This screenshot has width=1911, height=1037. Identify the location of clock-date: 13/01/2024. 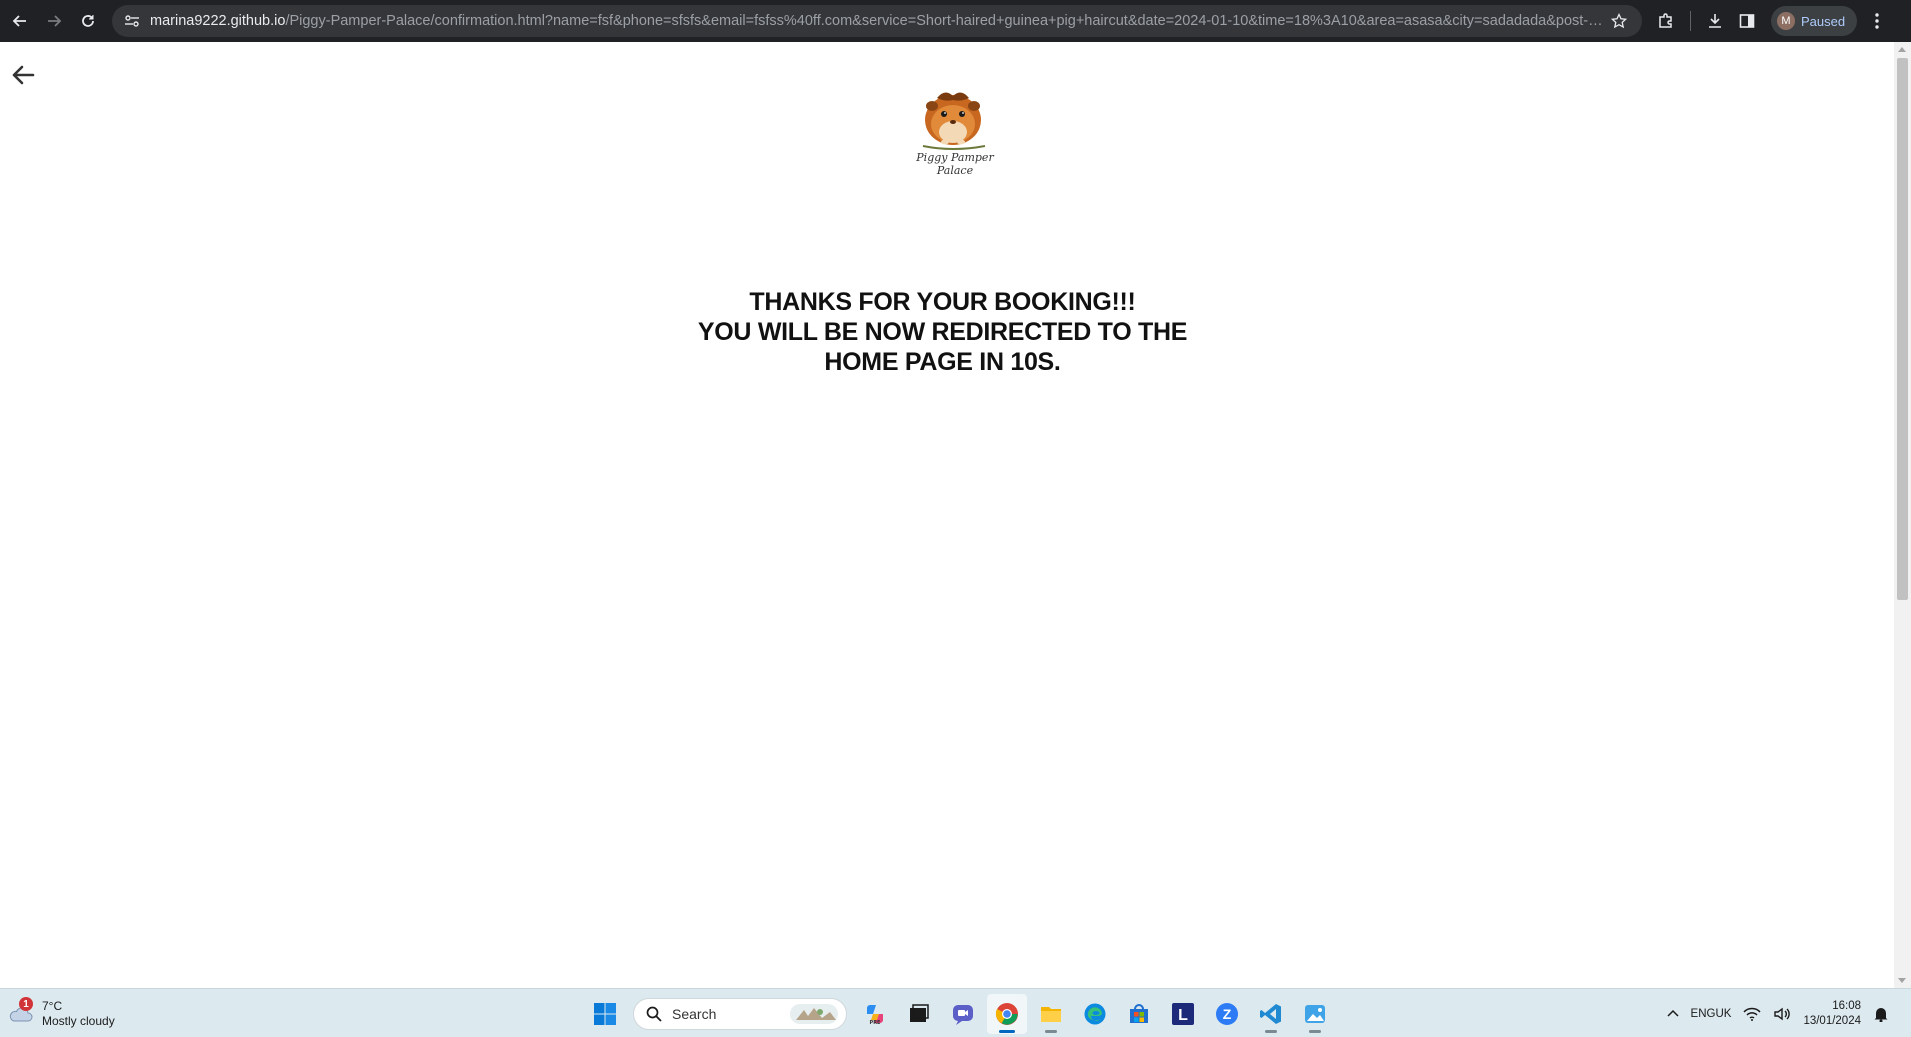
(1832, 1020).